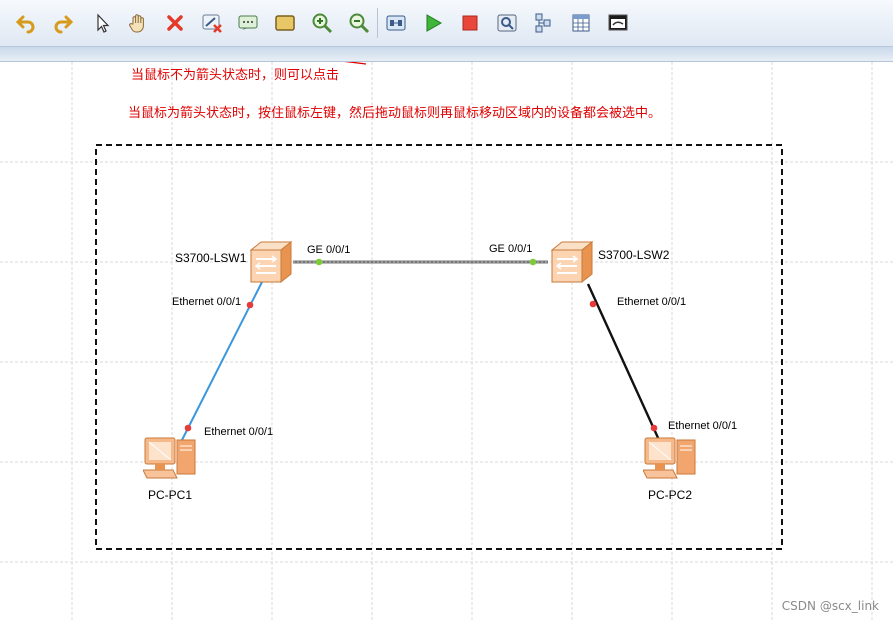  What do you see at coordinates (211, 258) in the screenshot?
I see `device-label-lsw1: S3700-LSW1` at bounding box center [211, 258].